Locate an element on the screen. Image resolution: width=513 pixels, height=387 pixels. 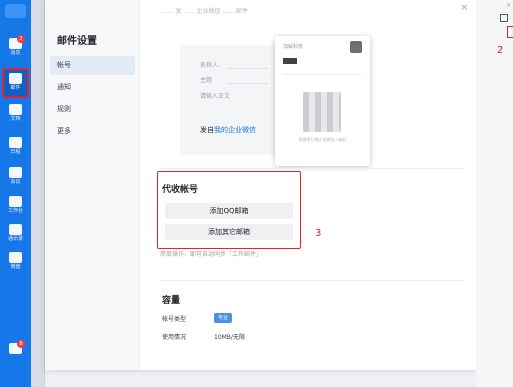
annotation-2: 2 is located at coordinates (500, 50).